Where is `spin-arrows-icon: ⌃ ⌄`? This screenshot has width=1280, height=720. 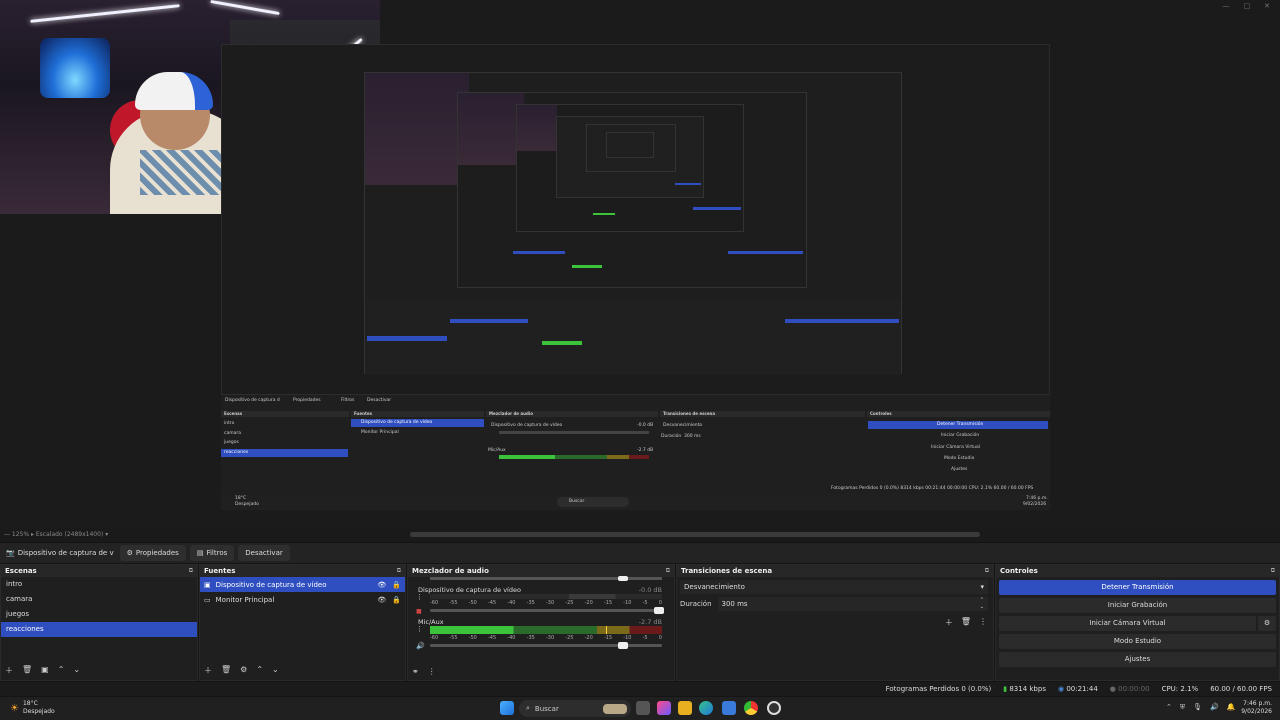
spin-arrows-icon: ⌃ ⌄ is located at coordinates (982, 604).